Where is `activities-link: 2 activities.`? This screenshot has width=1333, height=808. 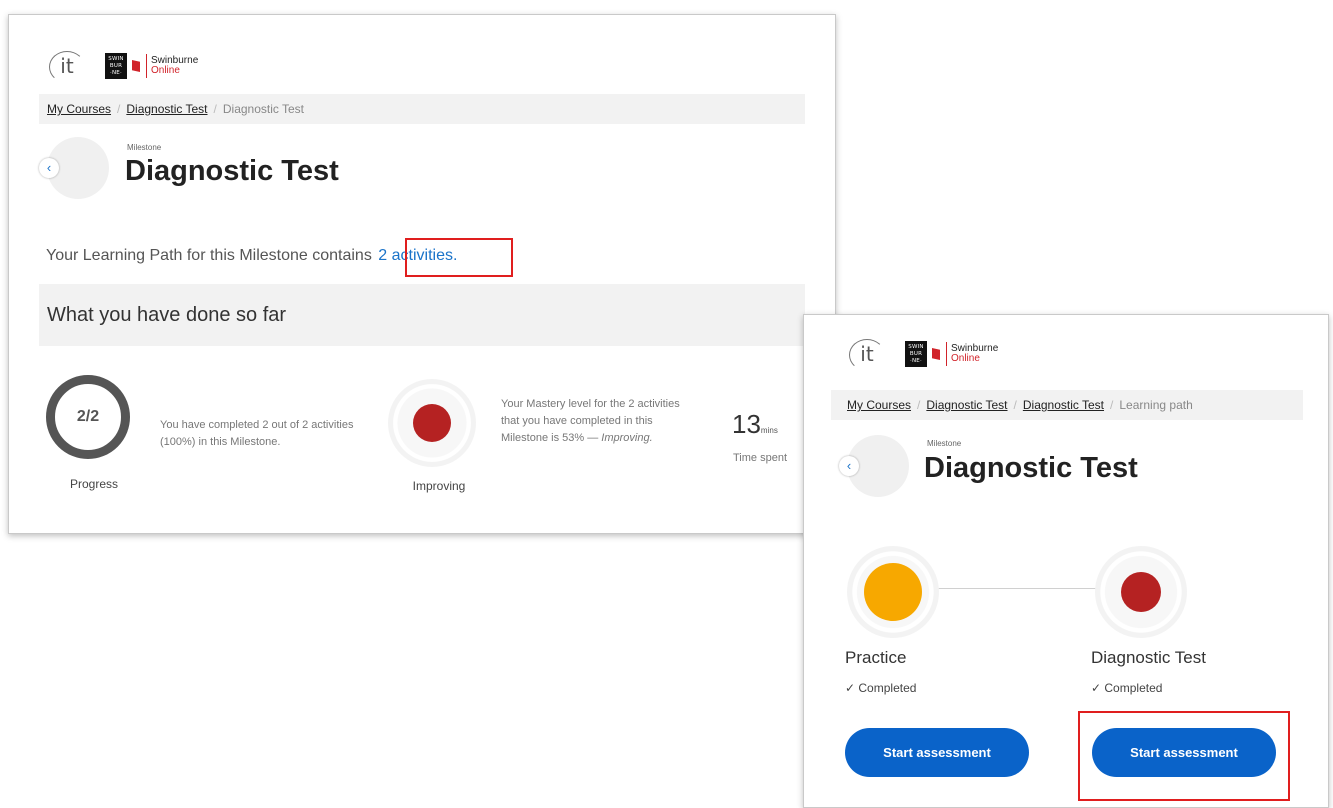 activities-link: 2 activities. is located at coordinates (417, 255).